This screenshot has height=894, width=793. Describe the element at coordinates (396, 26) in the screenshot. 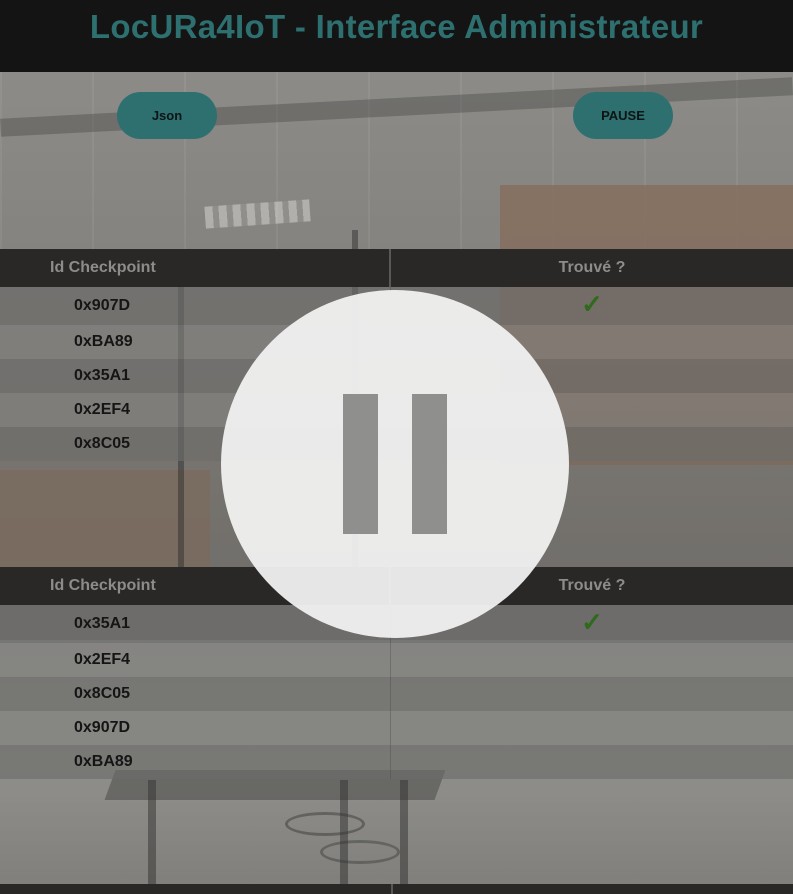

I see `page-title: LocURa4IoT - Interface Administrateur` at that location.